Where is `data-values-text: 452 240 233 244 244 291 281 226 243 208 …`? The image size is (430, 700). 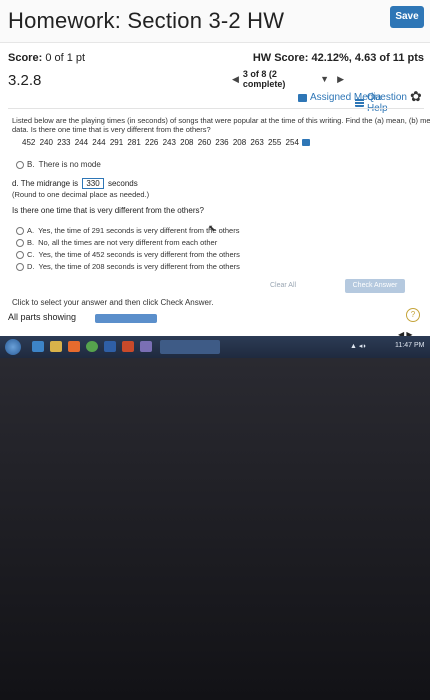
data-values-text: 452 240 233 244 244 291 281 226 243 208 … is located at coordinates (160, 142).